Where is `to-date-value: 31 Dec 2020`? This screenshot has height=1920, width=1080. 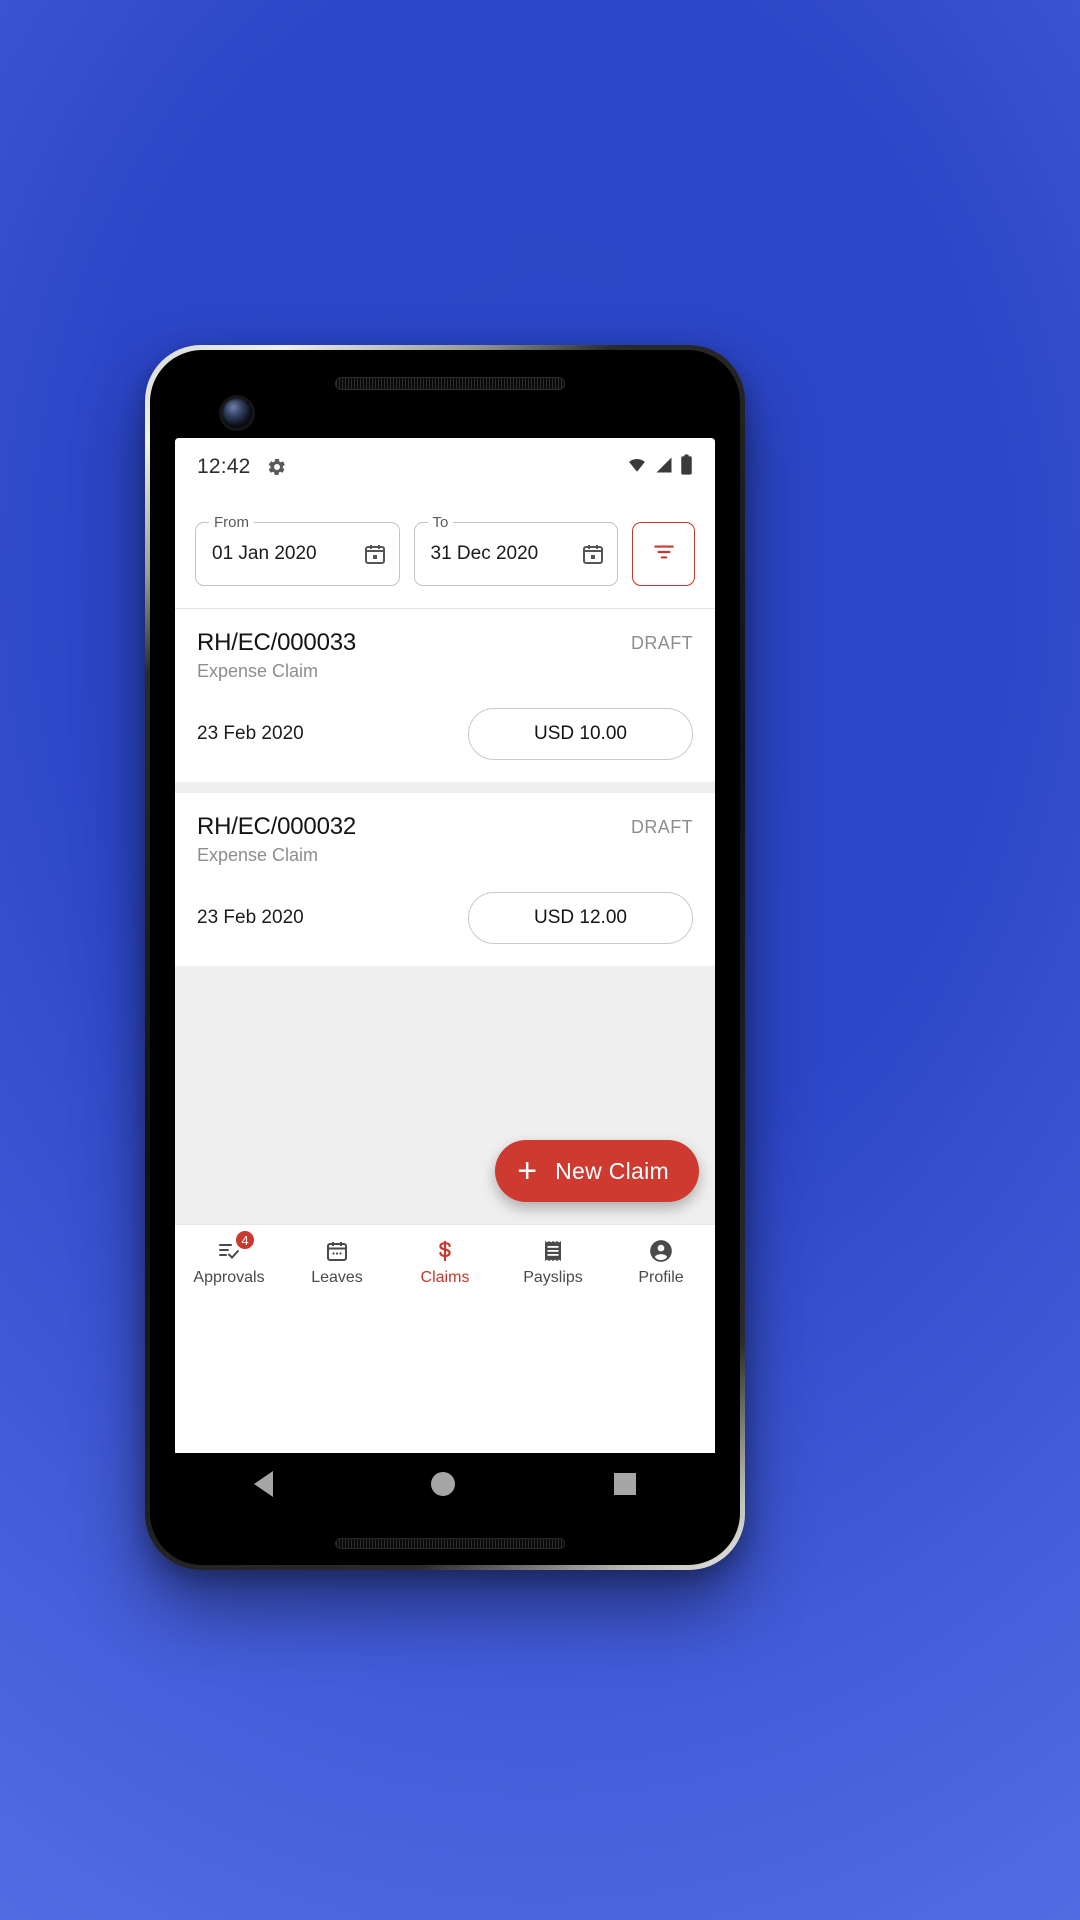 to-date-value: 31 Dec 2020 is located at coordinates (484, 553).